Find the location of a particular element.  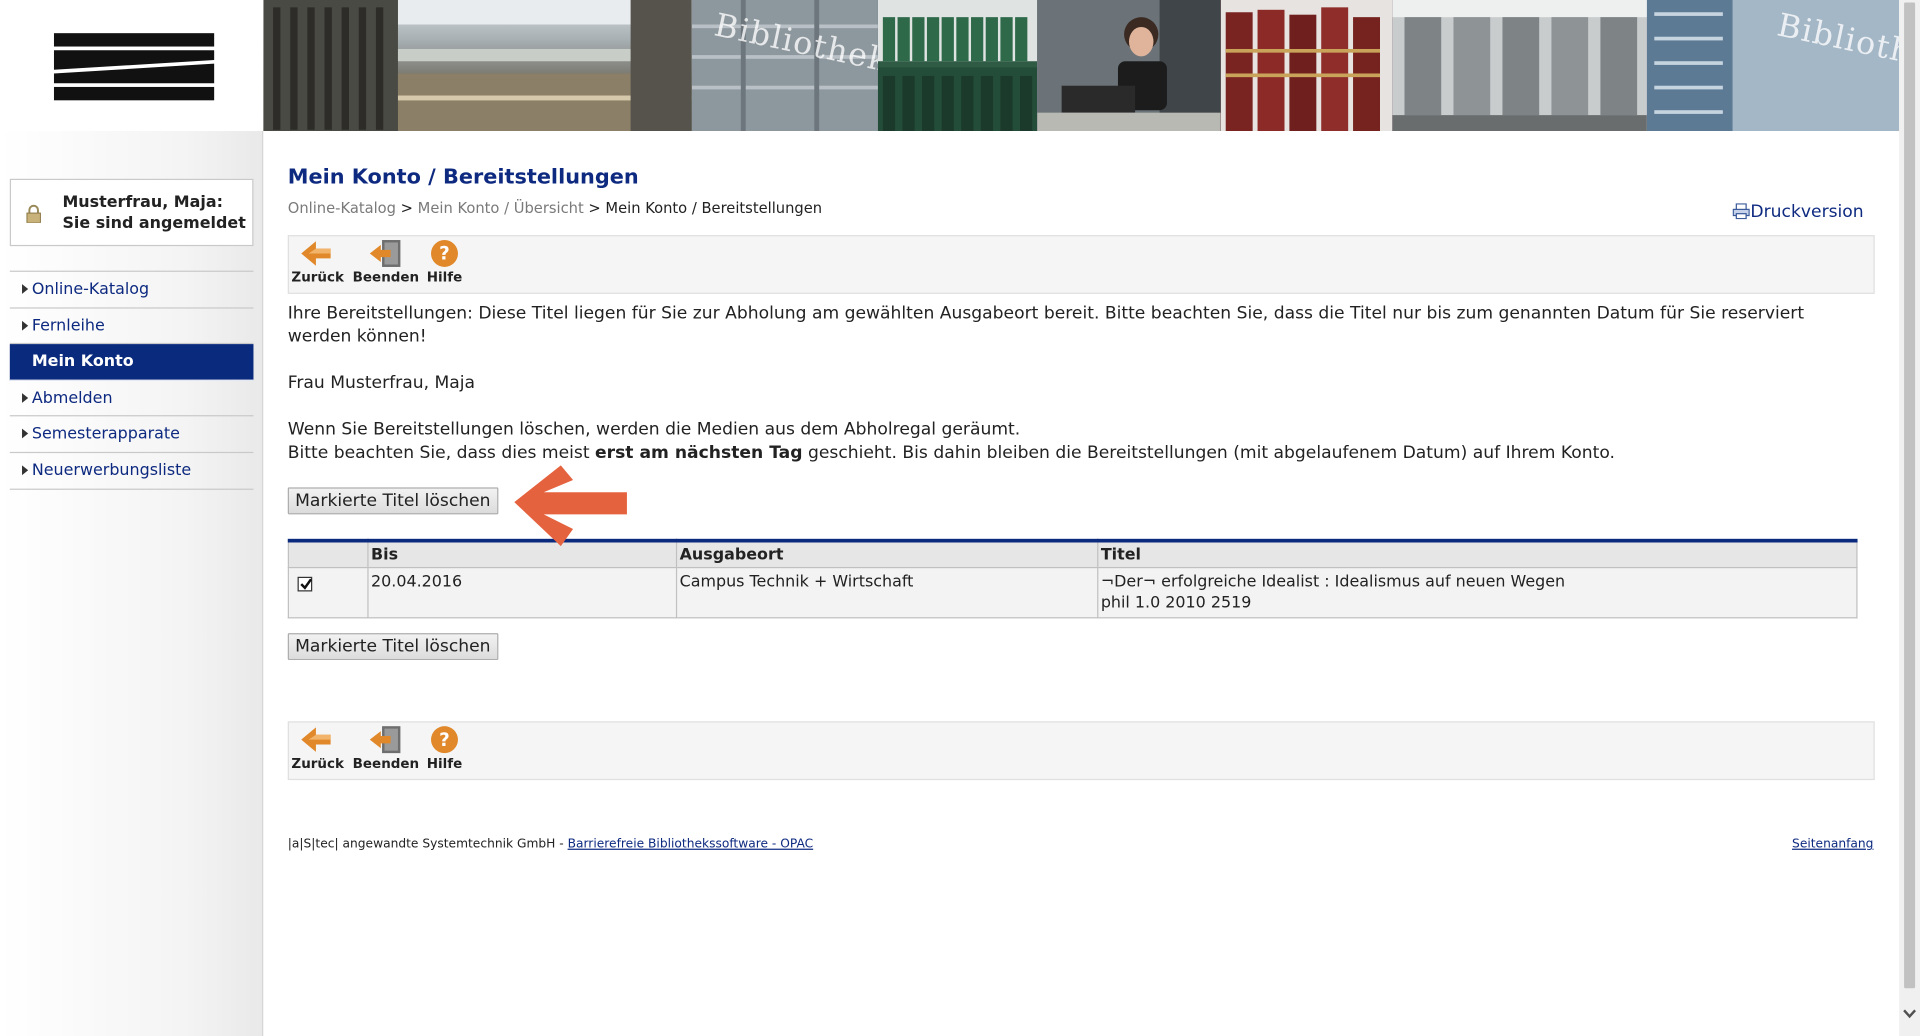

sidebar-item-online-katalog: Online-Katalog is located at coordinates (131, 290).